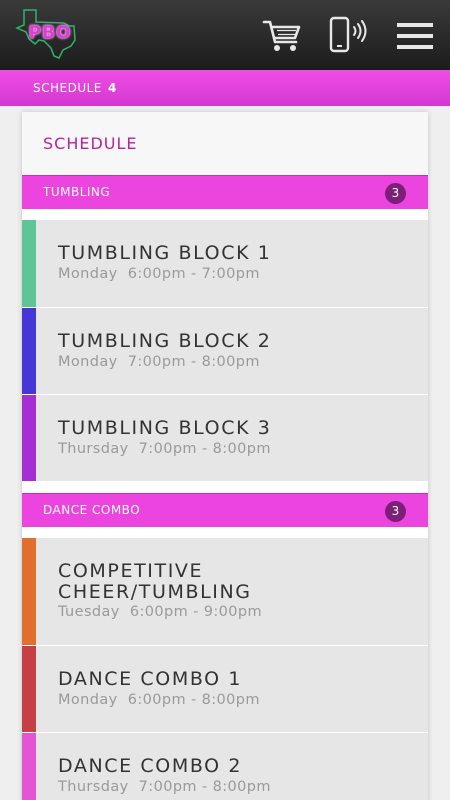  I want to click on card-header: SCHEDULE, so click(225, 143).